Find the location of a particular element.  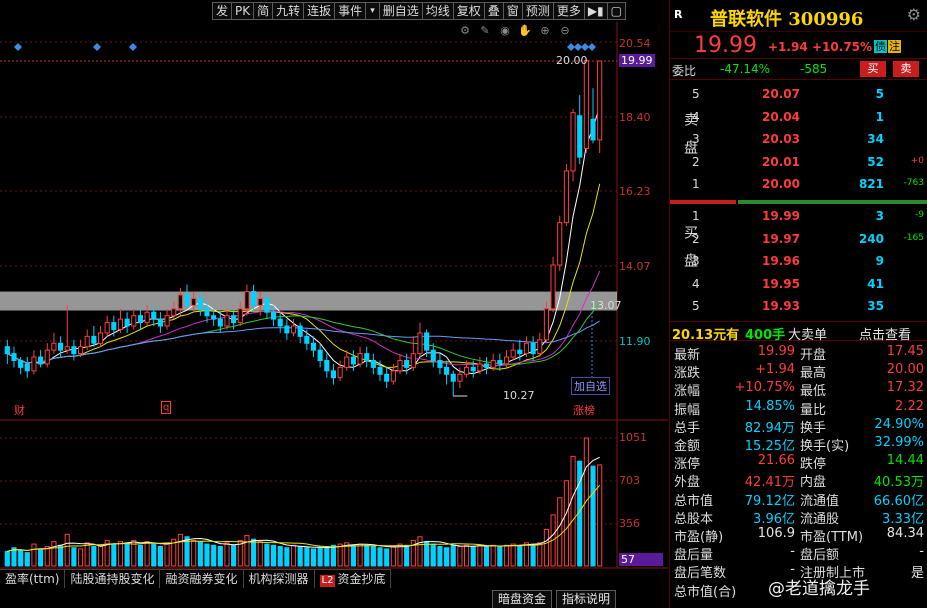

asks-level-row: 3 20.03 34 is located at coordinates (798, 139).